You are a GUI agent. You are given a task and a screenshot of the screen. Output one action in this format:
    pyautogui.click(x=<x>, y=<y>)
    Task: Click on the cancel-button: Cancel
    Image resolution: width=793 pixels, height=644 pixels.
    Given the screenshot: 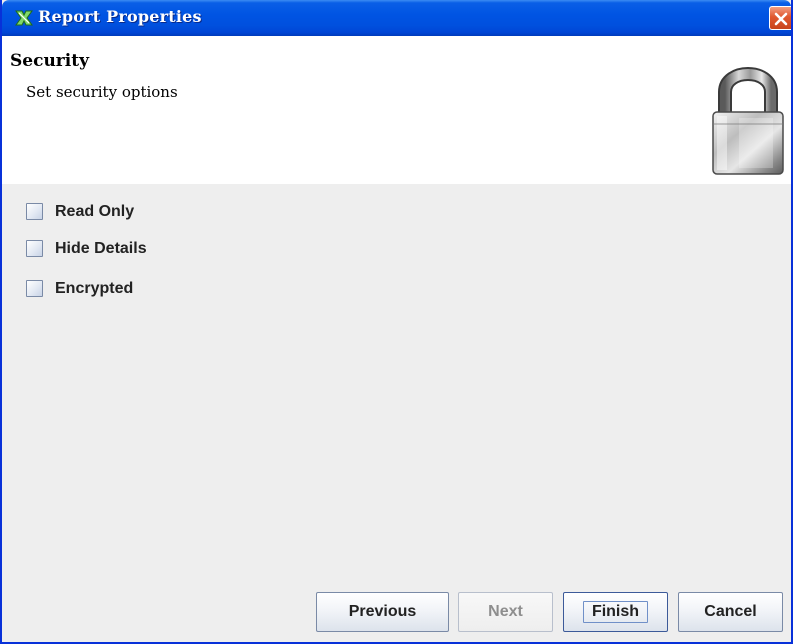 What is the action you would take?
    pyautogui.click(x=730, y=612)
    